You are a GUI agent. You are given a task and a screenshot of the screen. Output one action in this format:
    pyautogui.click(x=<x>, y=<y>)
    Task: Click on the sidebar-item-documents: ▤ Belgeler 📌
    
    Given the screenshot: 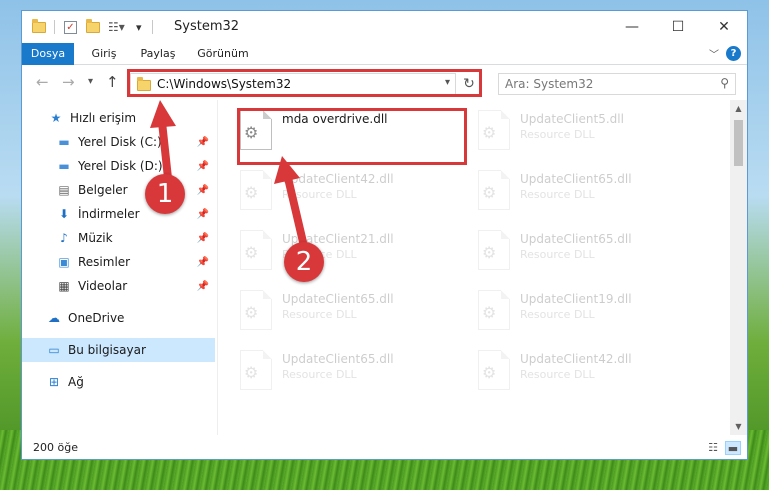 What is the action you would take?
    pyautogui.click(x=118, y=190)
    